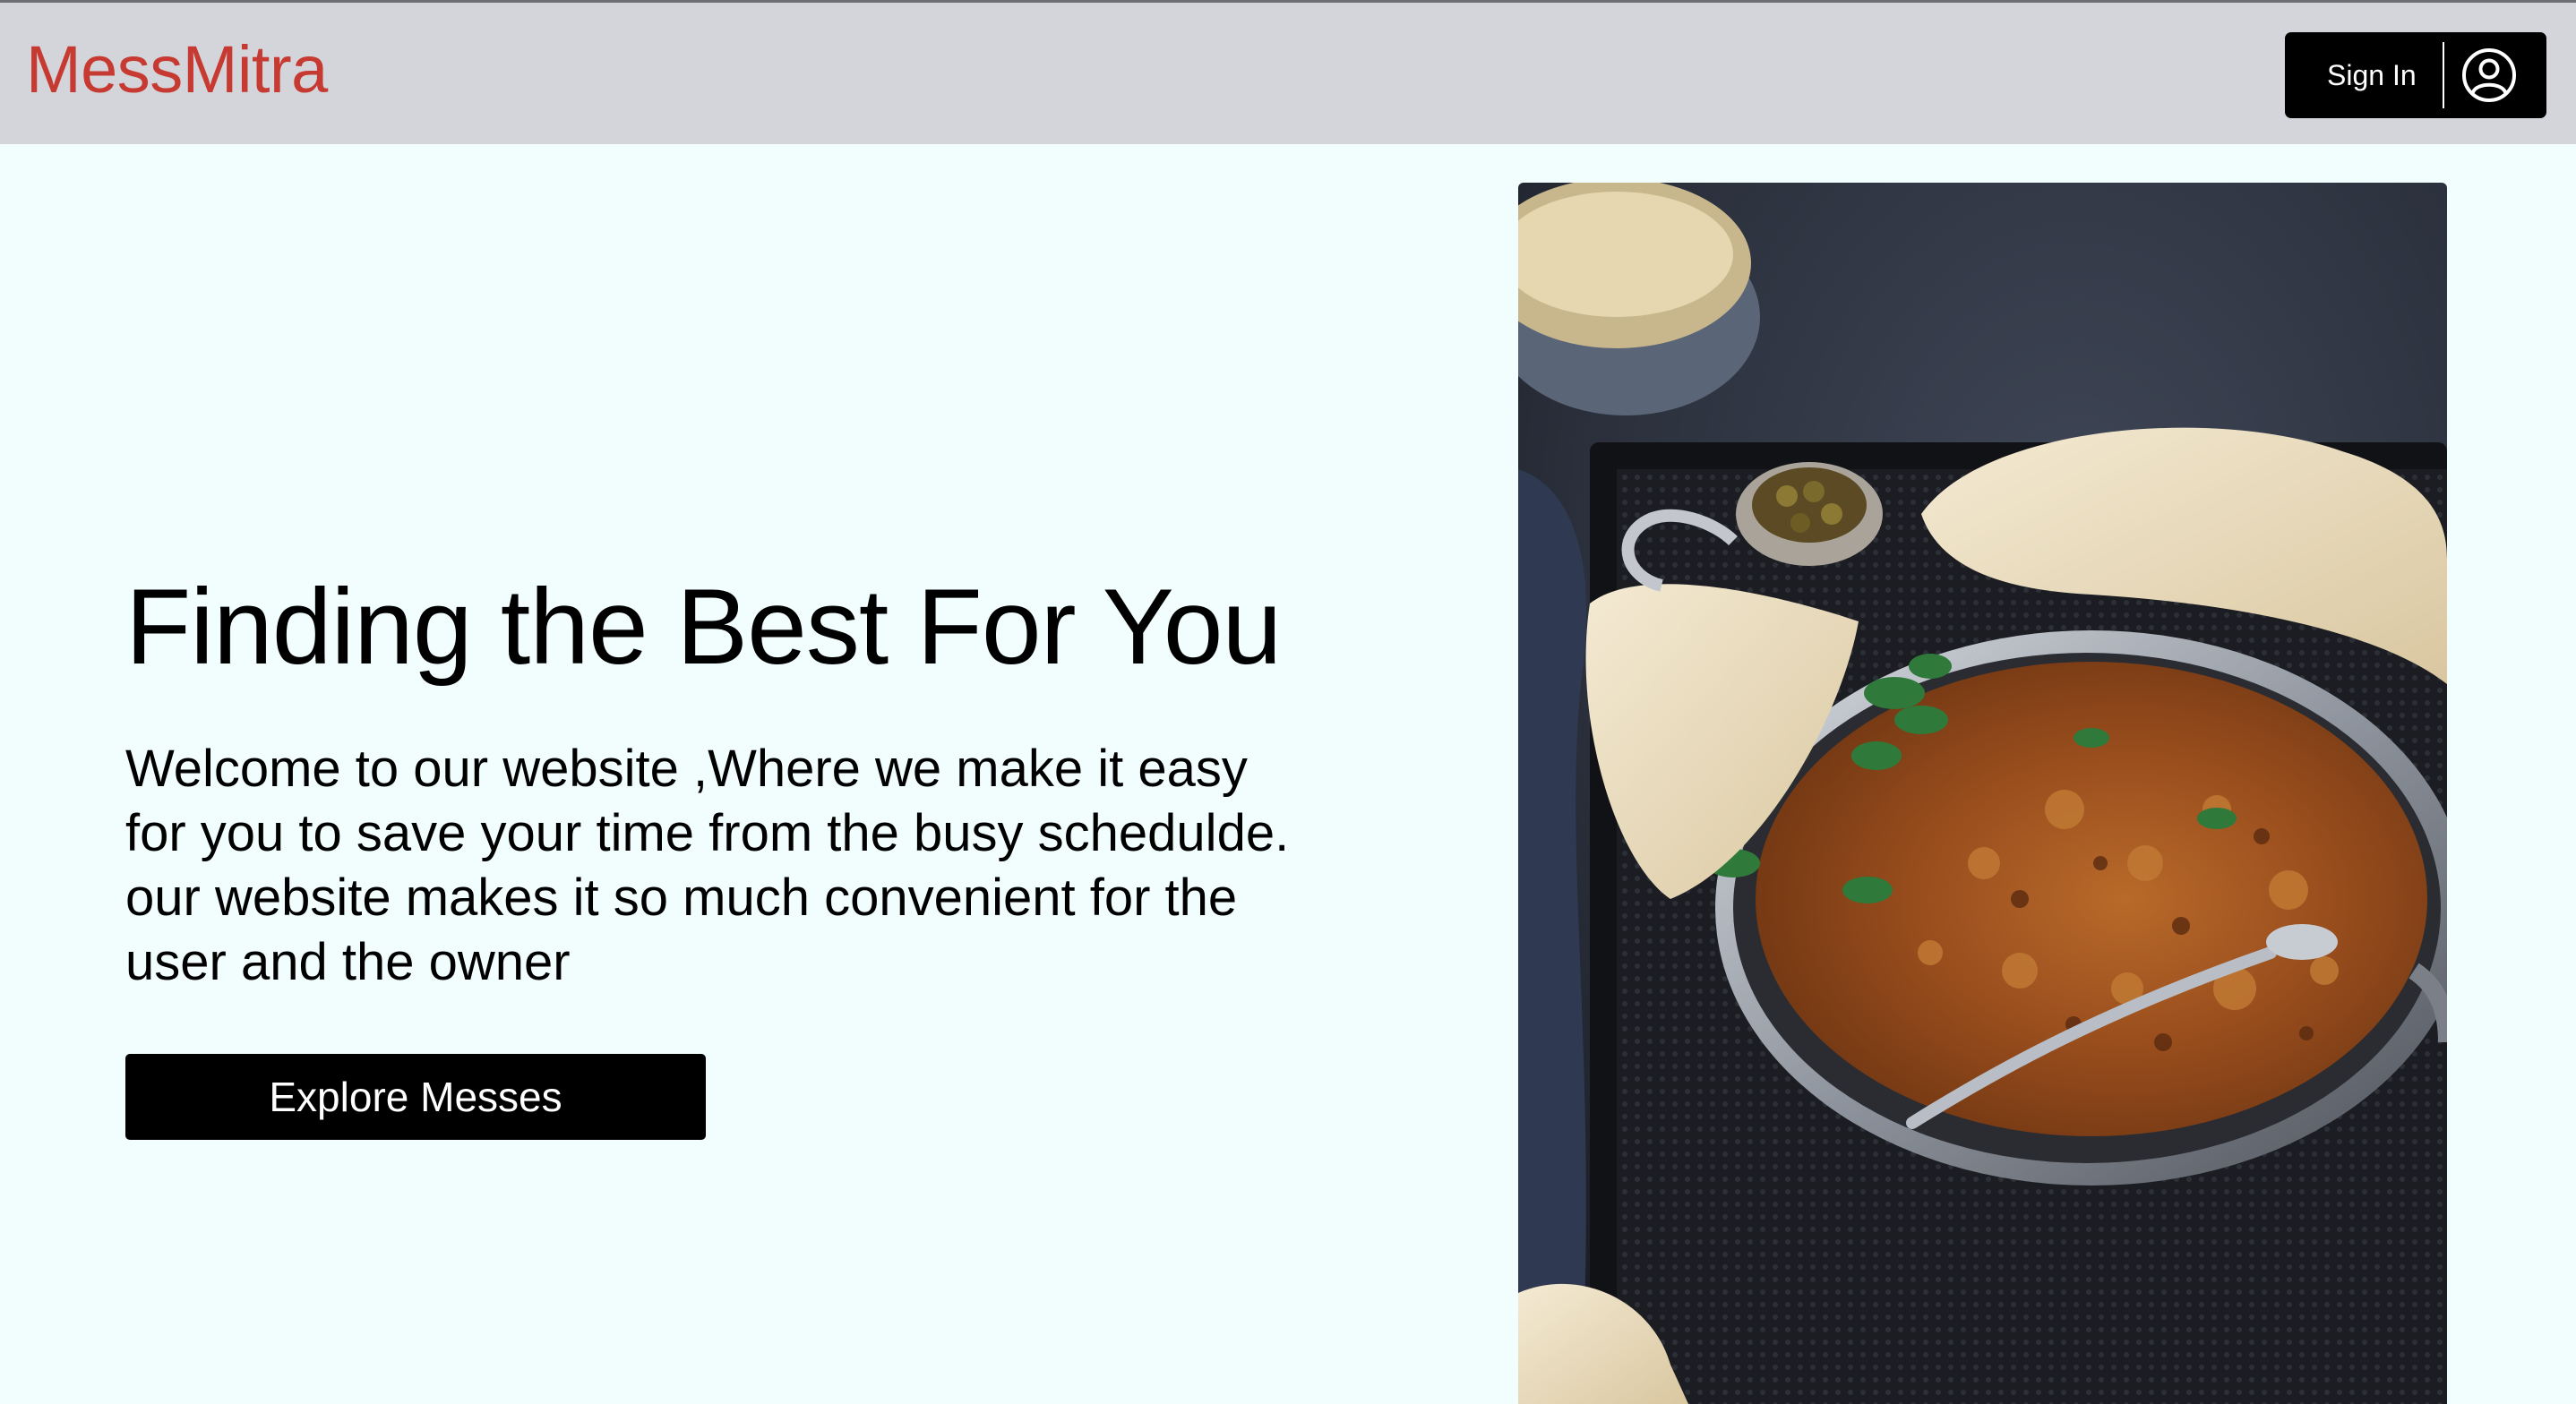 The width and height of the screenshot is (2576, 1404). What do you see at coordinates (2372, 74) in the screenshot?
I see `sign-in-label: Sign In` at bounding box center [2372, 74].